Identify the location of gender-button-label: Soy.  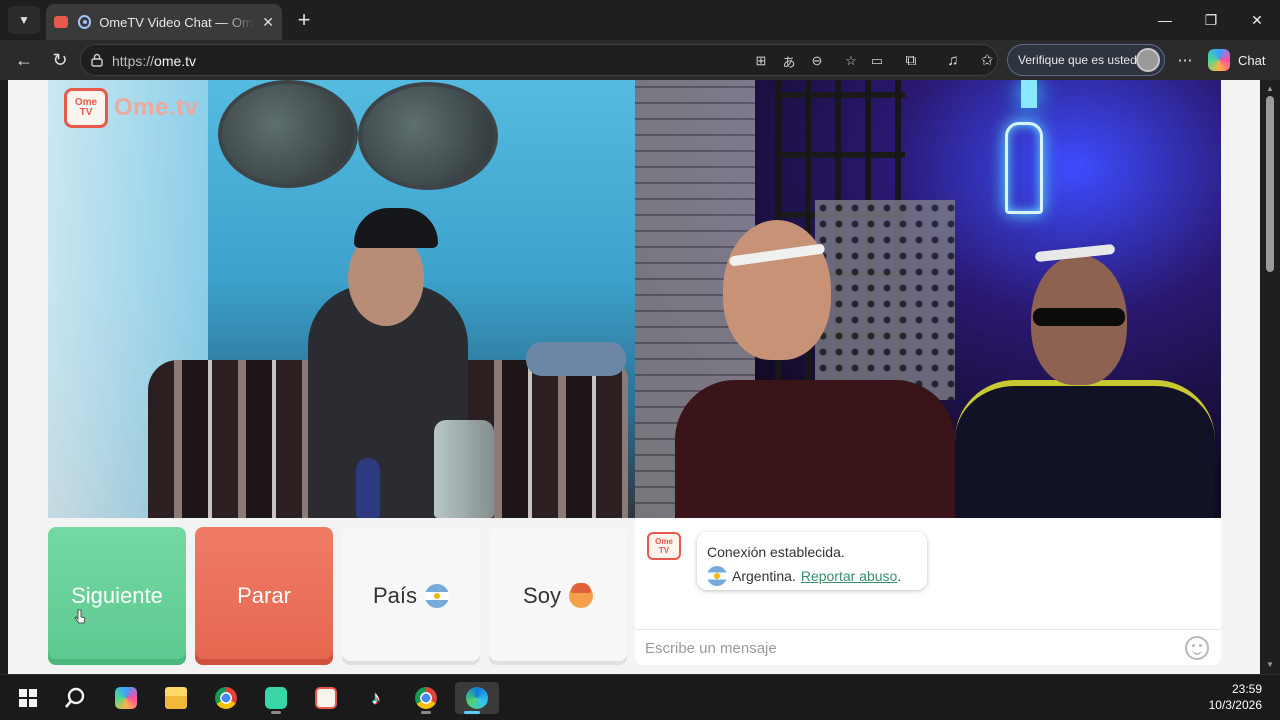
(542, 595).